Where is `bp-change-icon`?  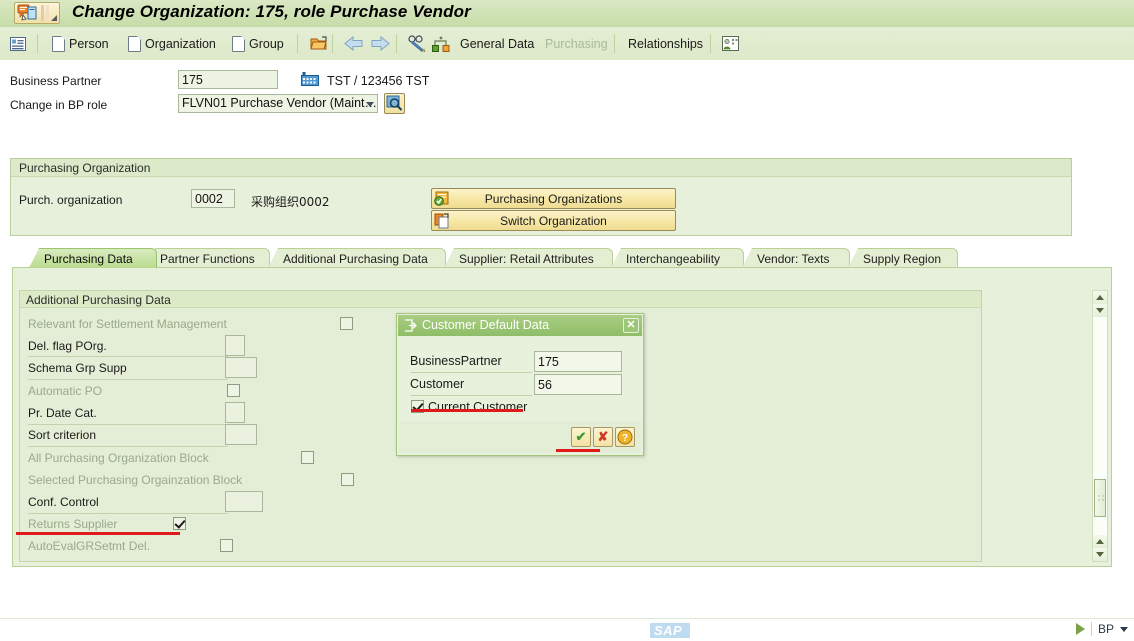 bp-change-icon is located at coordinates (37, 13).